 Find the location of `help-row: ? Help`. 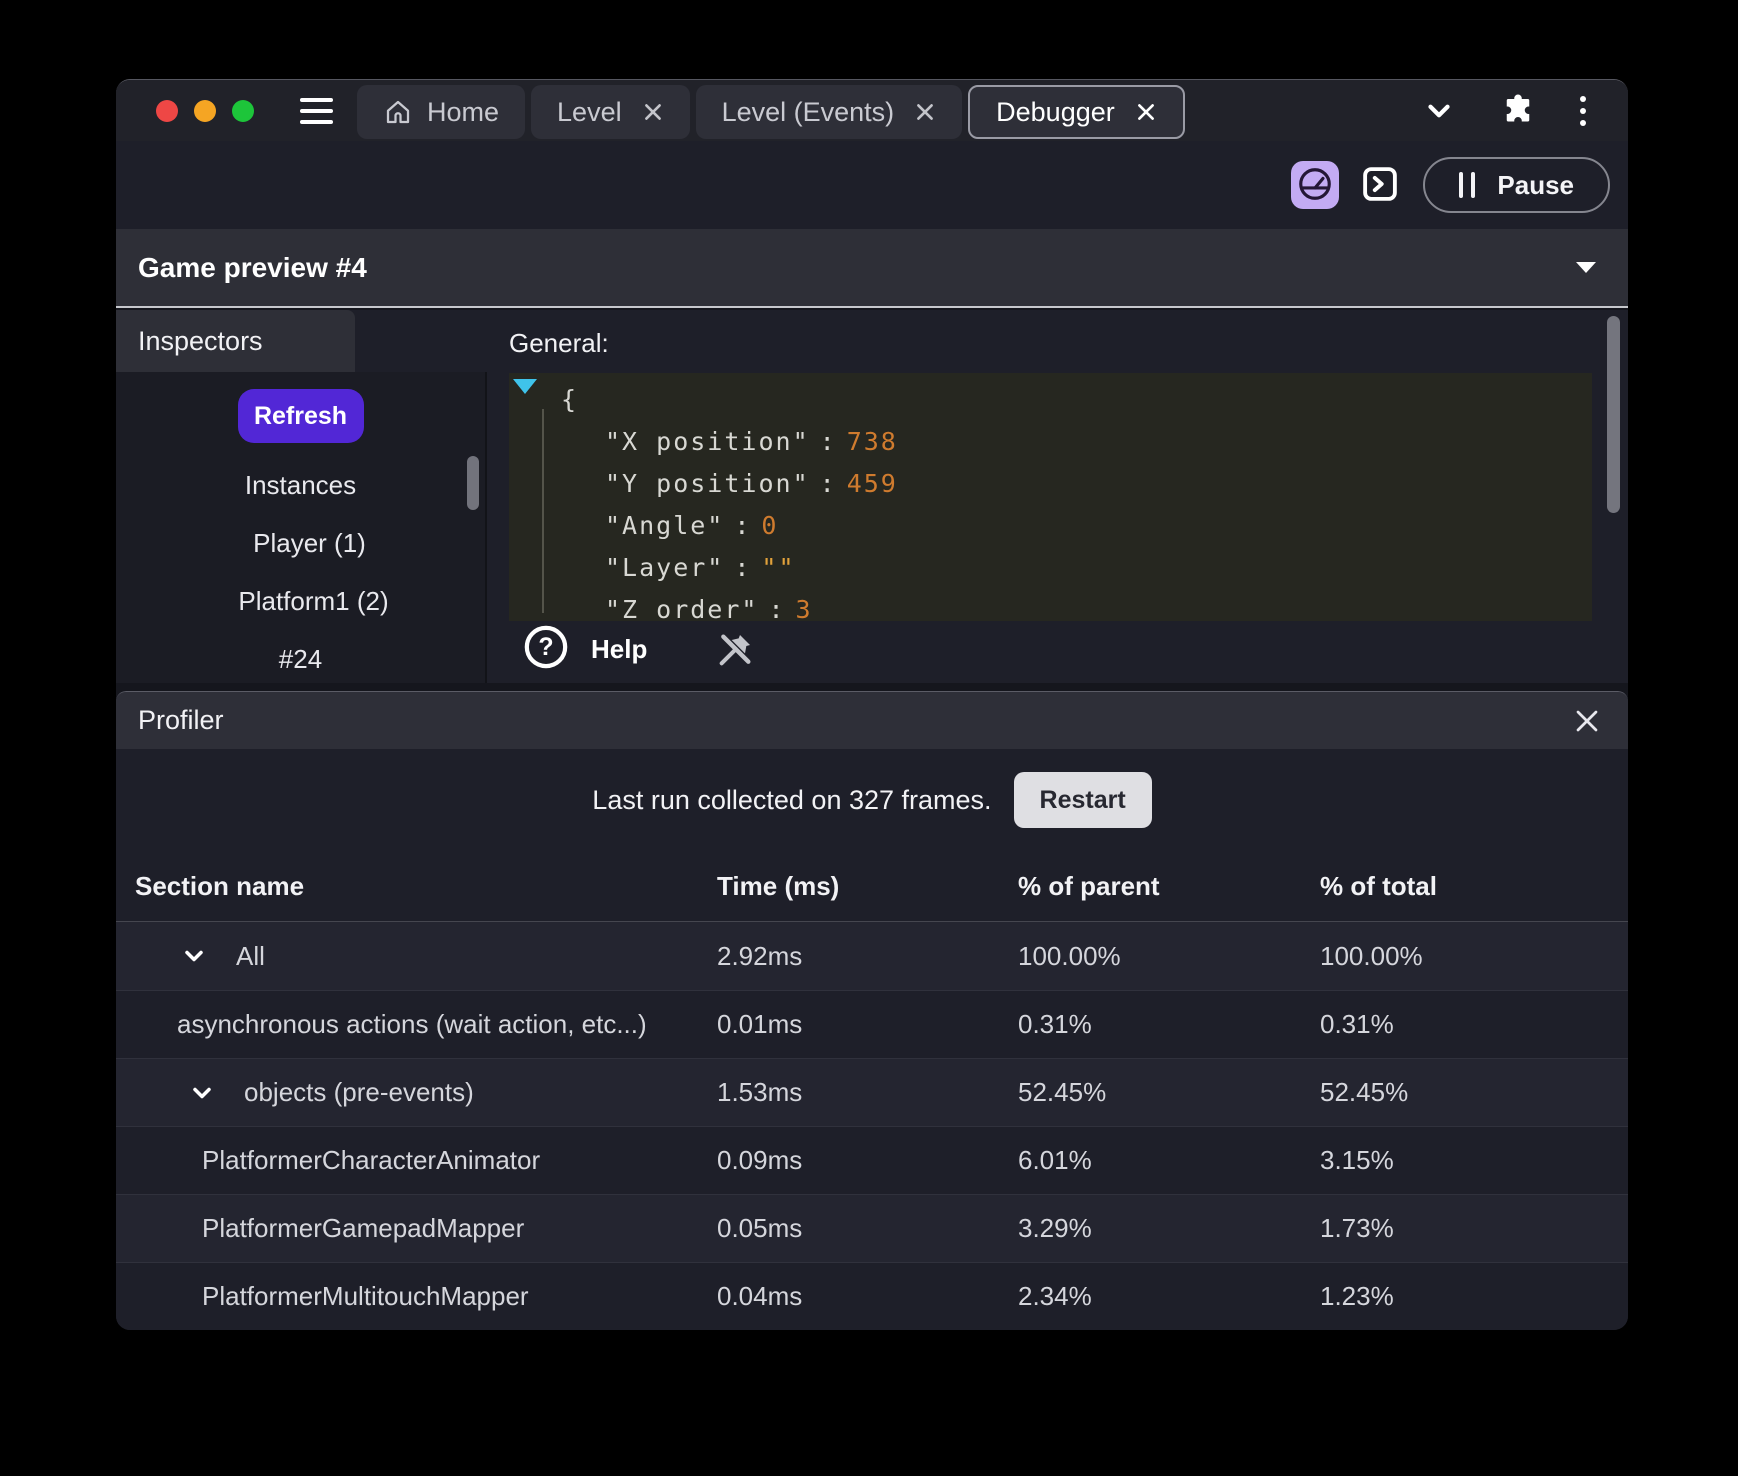

help-row: ? Help is located at coordinates (639, 649).